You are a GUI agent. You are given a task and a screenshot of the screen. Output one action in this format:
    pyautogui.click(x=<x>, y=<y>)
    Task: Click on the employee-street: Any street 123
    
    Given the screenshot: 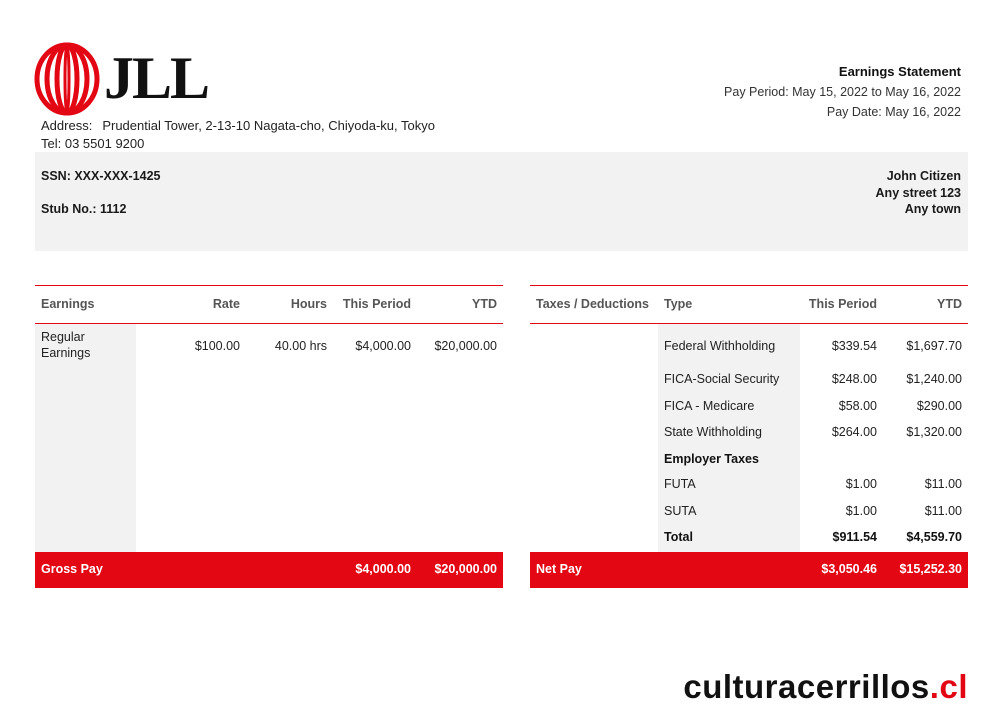 What is the action you would take?
    pyautogui.click(x=918, y=192)
    